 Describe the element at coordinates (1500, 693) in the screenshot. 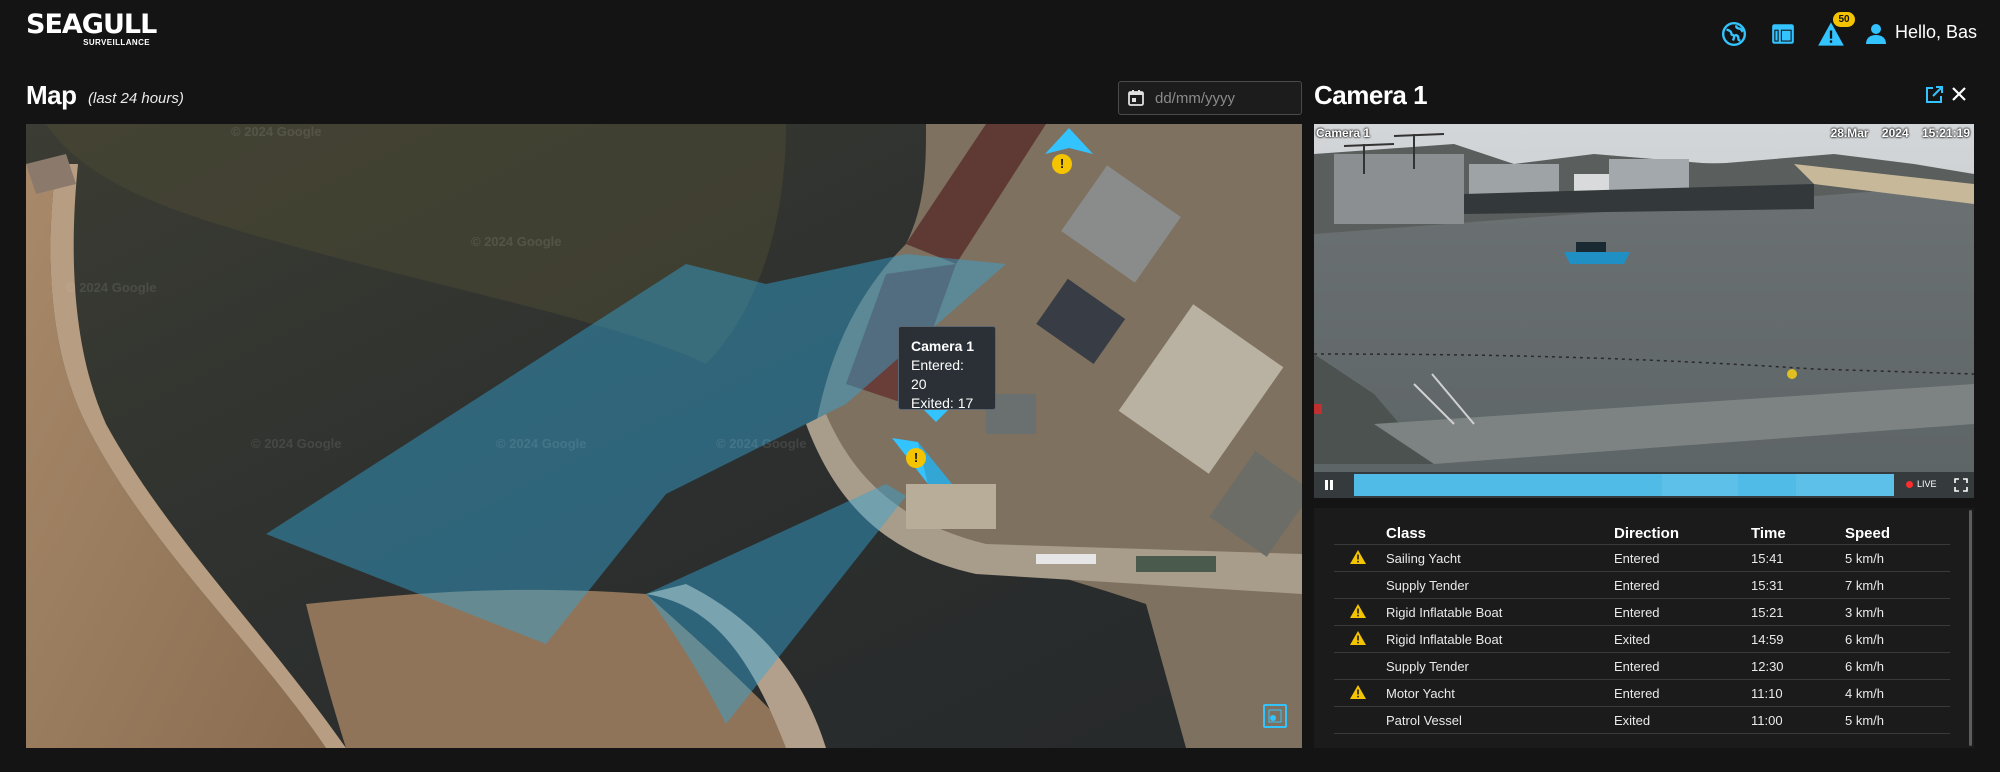

I see `cell-class: Motor Yacht` at that location.